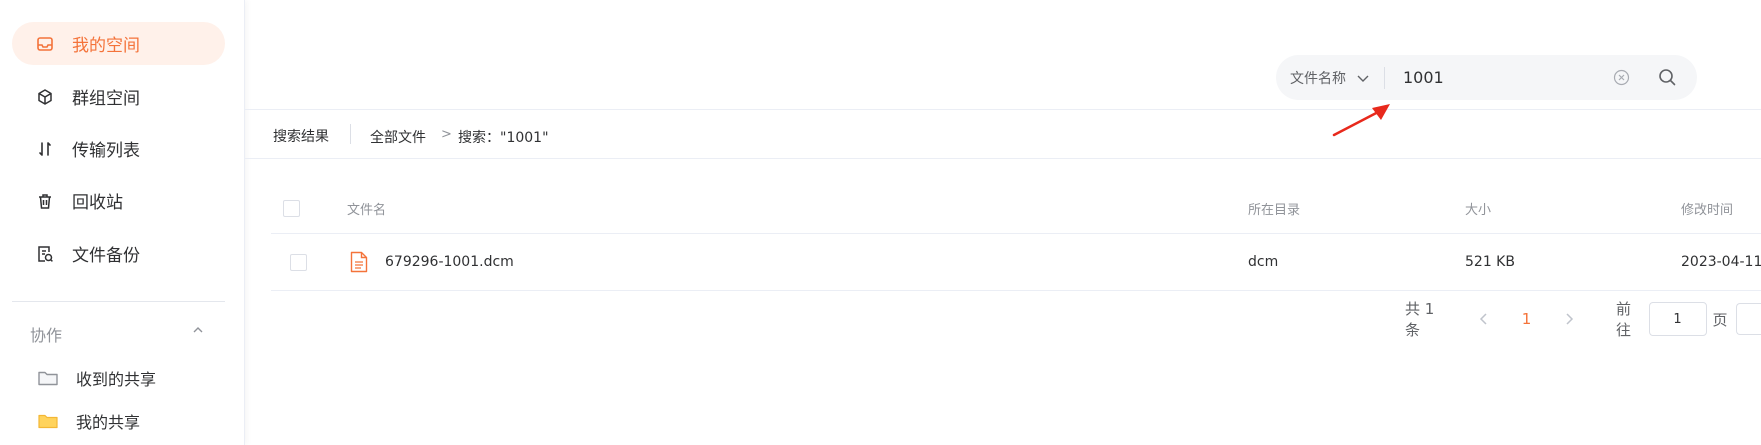  I want to click on sidebar-item-received-shares: 收到的共享, so click(97, 378).